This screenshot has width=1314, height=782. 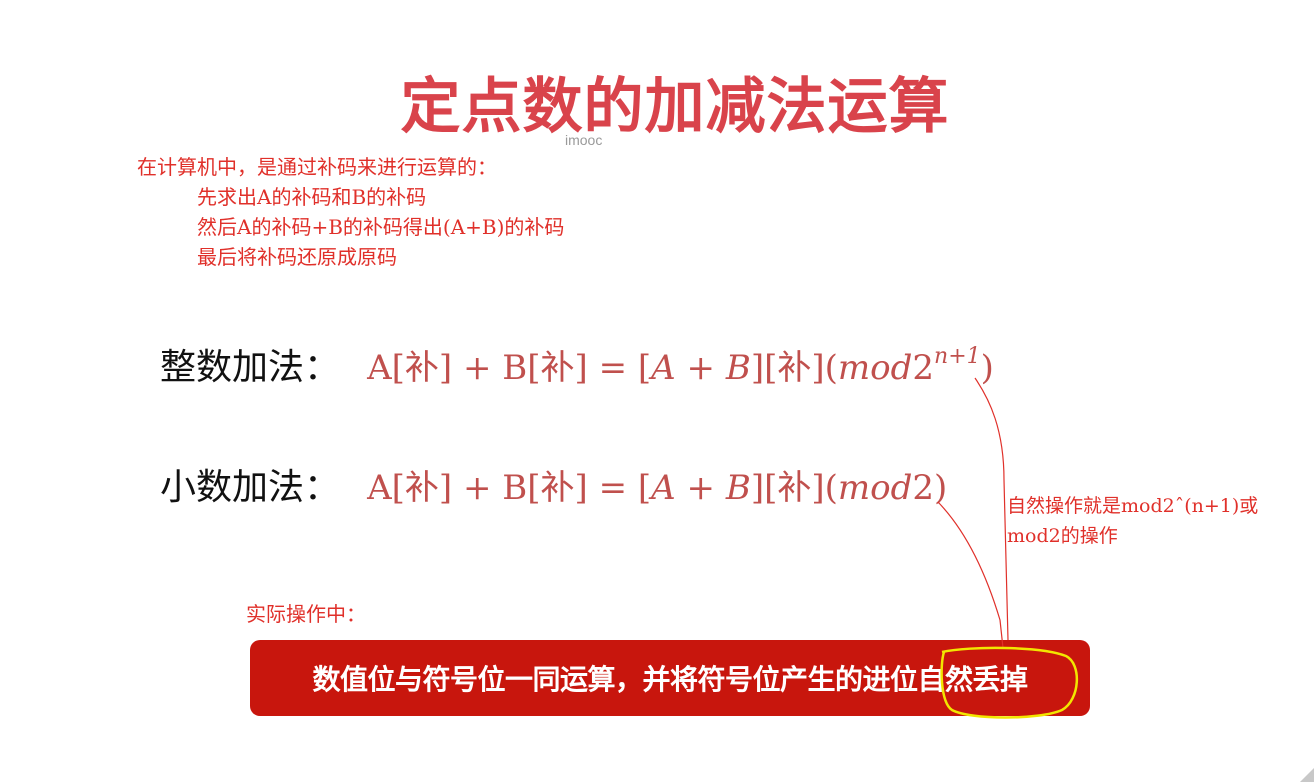 What do you see at coordinates (970, 575) in the screenshot?
I see `annotation-line-bottom` at bounding box center [970, 575].